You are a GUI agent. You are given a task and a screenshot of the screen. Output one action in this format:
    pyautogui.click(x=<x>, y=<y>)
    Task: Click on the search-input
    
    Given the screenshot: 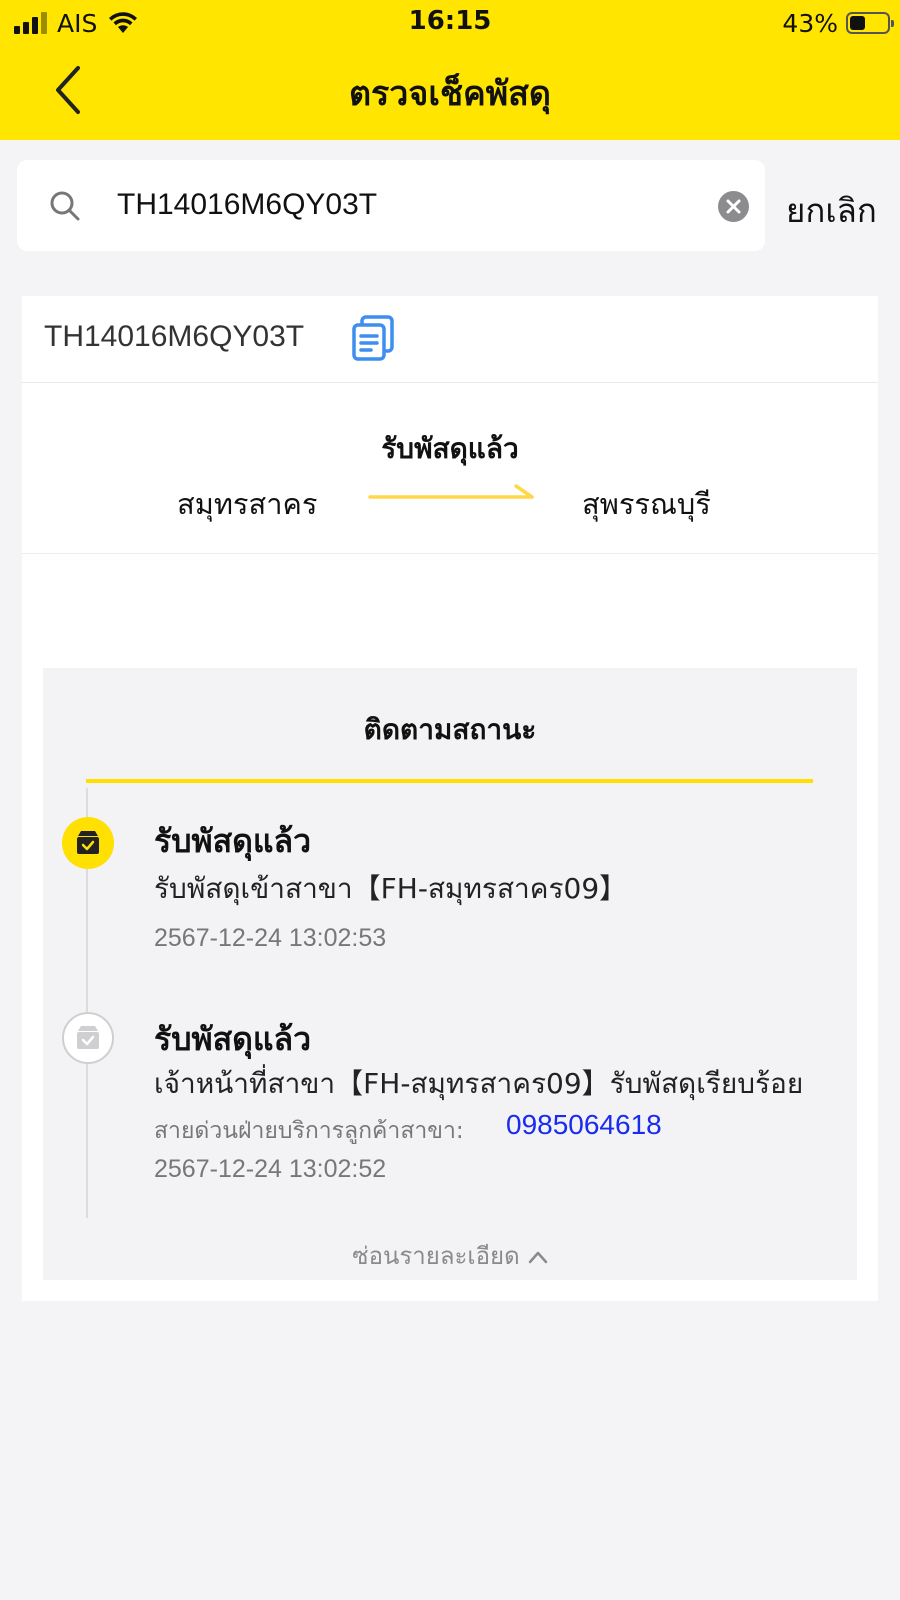 What is the action you would take?
    pyautogui.click(x=427, y=205)
    